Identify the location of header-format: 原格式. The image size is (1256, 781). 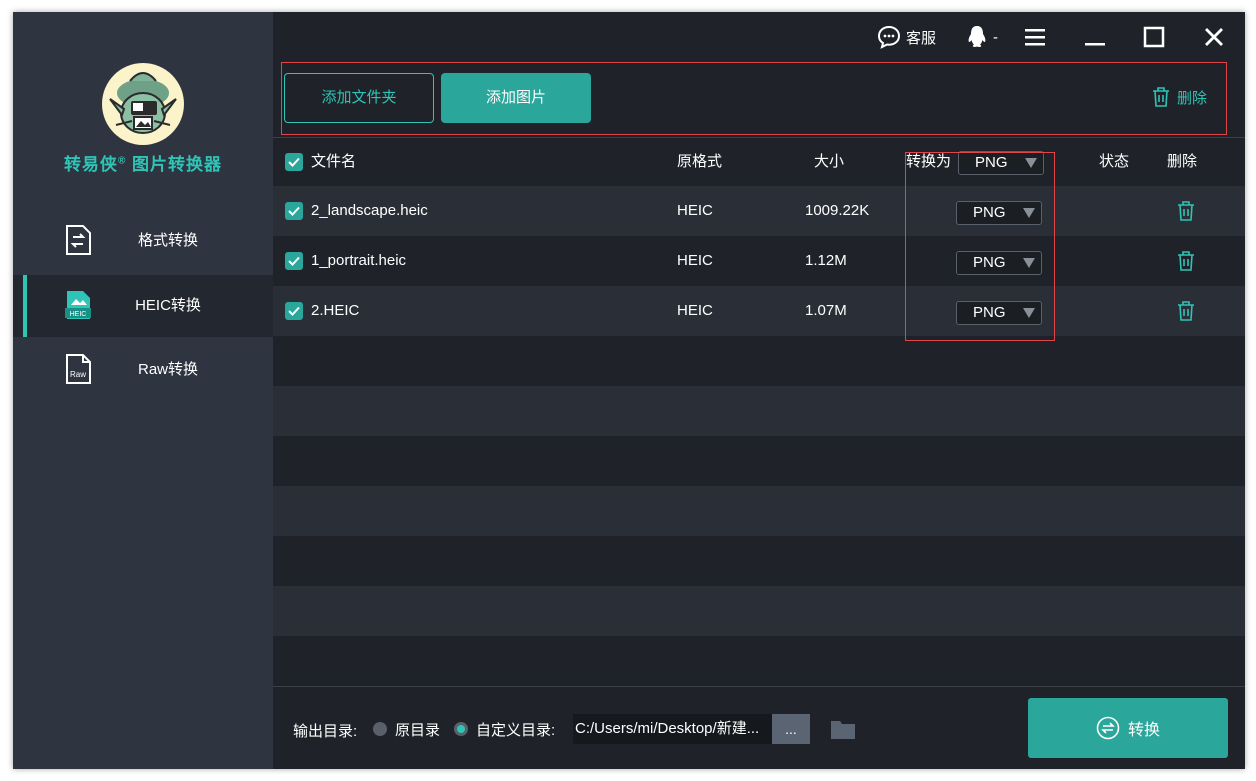
(700, 161).